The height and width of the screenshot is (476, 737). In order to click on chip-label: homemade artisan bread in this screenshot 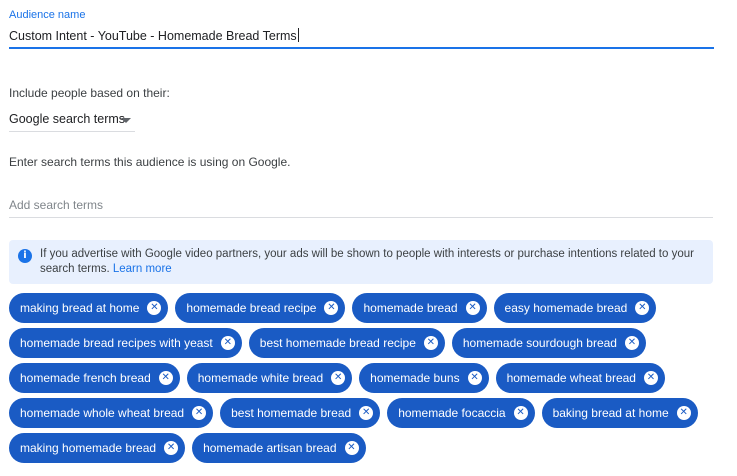, I will do `click(270, 448)`.